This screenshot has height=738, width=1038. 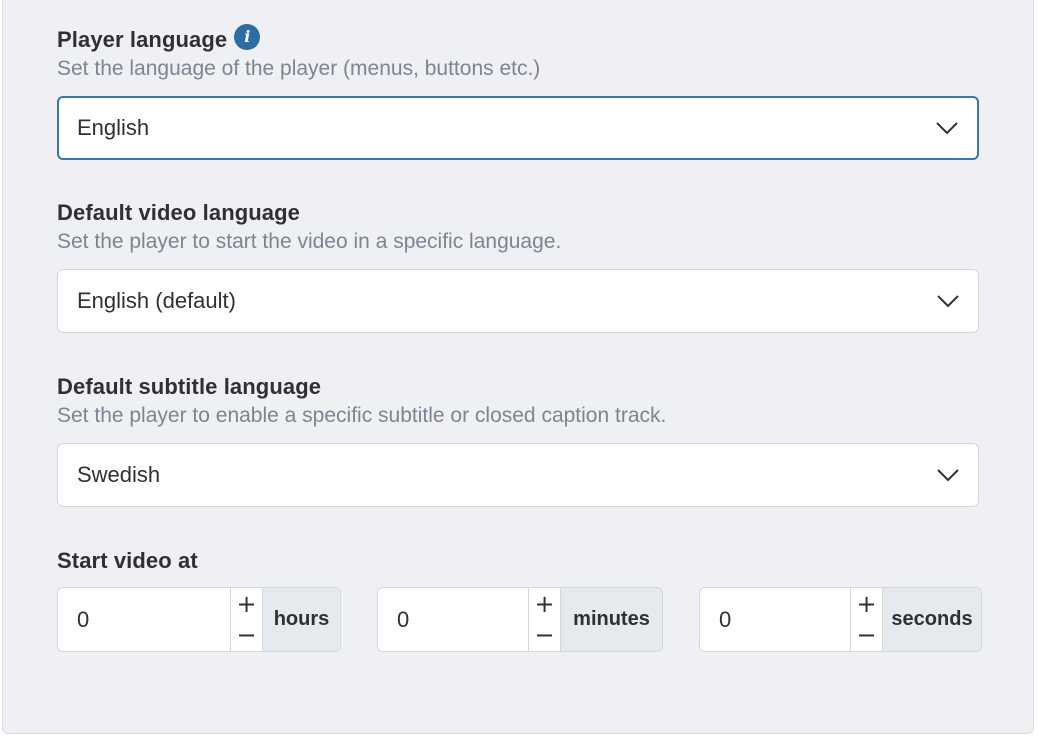 What do you see at coordinates (301, 619) in the screenshot?
I see `hours-unit-label: hours` at bounding box center [301, 619].